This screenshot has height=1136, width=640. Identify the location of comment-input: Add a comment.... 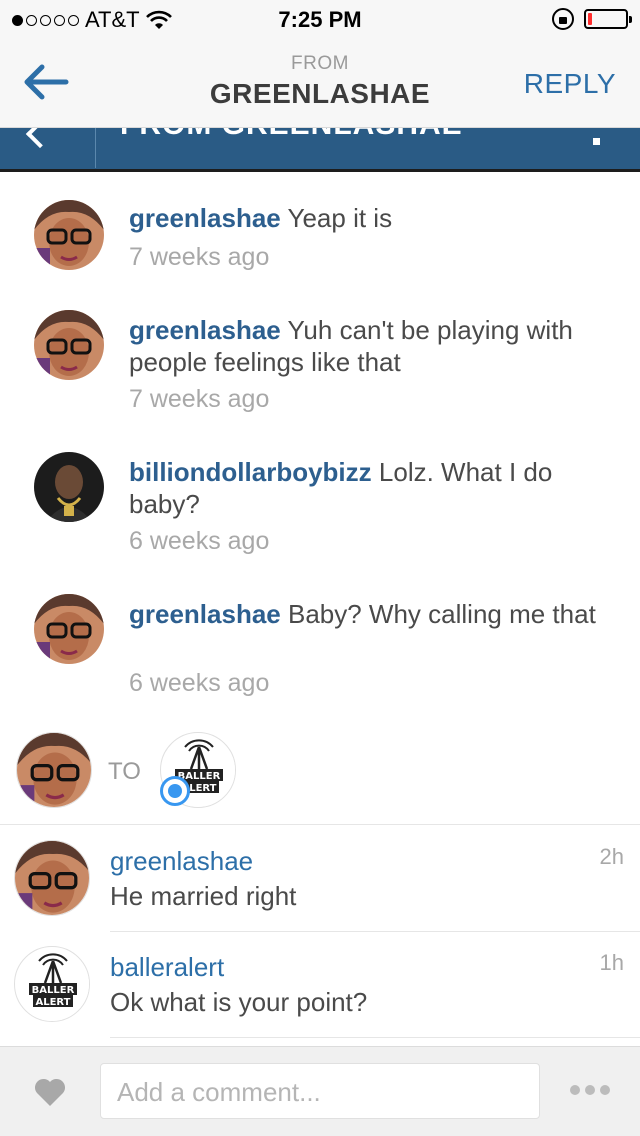
(320, 1091).